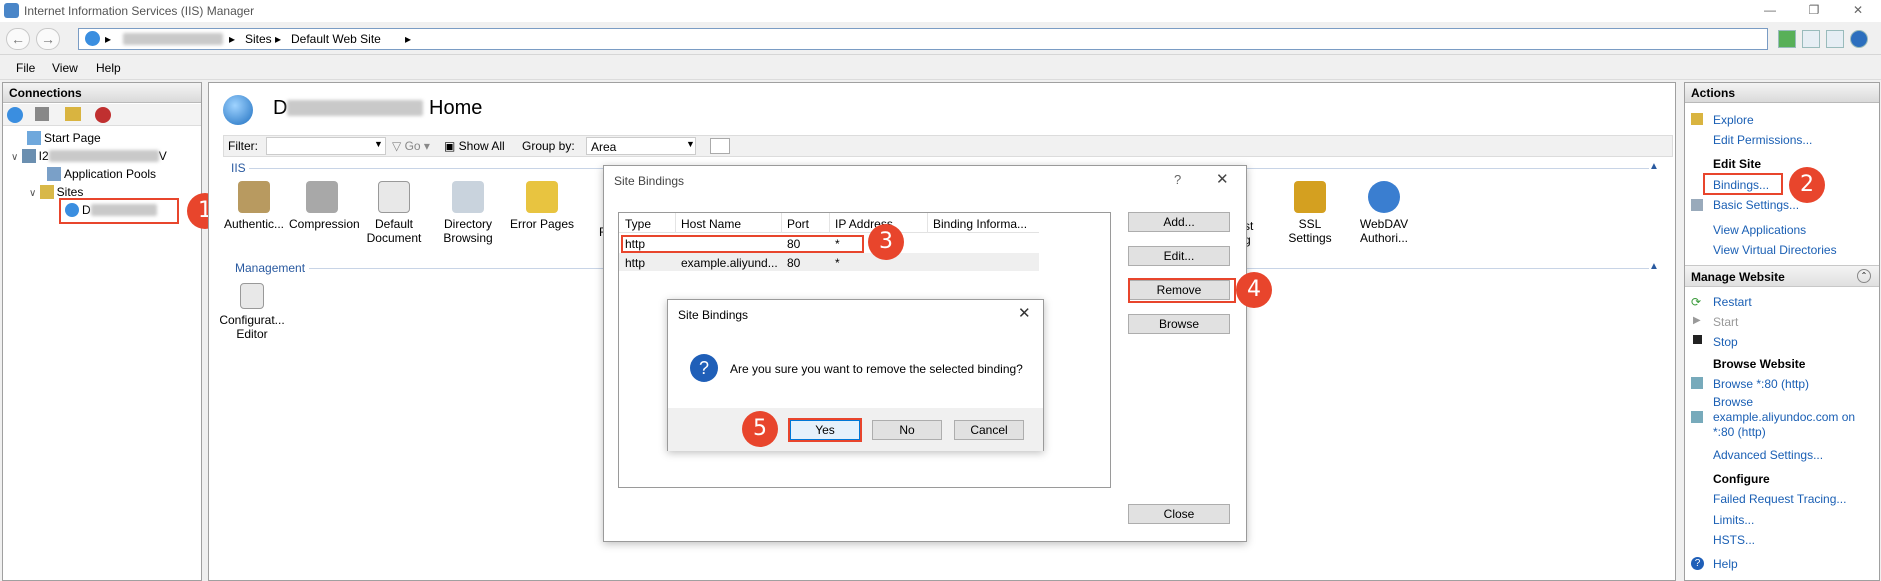 The image size is (1881, 581). I want to click on section-management-label: Management, so click(270, 268).